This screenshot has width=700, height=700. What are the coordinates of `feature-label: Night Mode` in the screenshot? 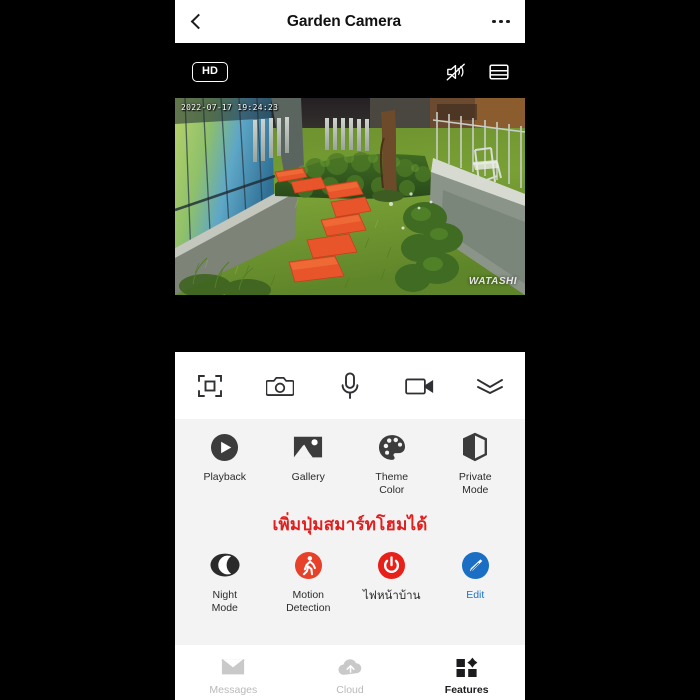 It's located at (225, 602).